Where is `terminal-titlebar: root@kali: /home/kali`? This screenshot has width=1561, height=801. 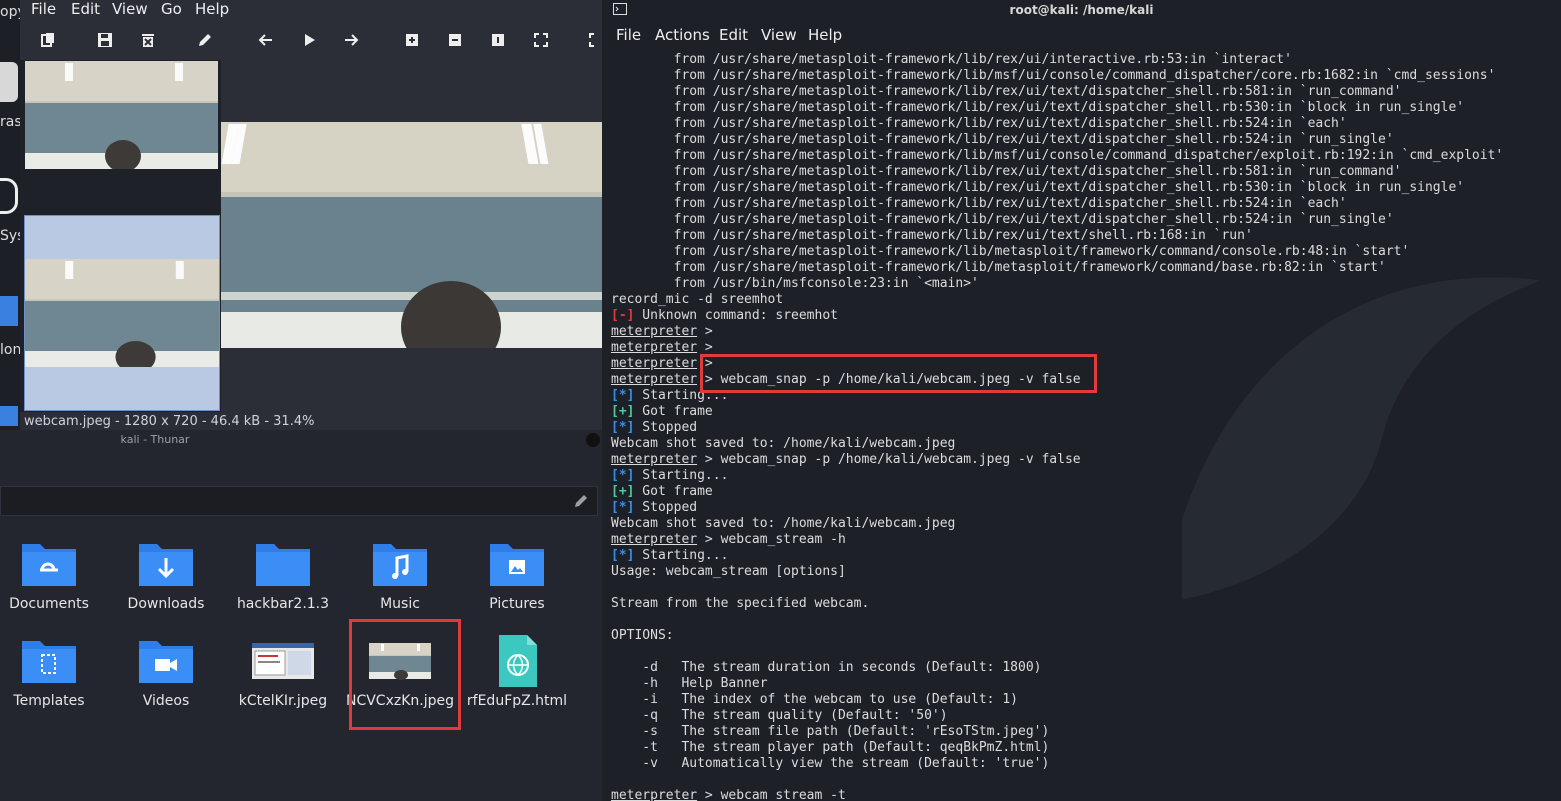 terminal-titlebar: root@kali: /home/kali is located at coordinates (1081, 10).